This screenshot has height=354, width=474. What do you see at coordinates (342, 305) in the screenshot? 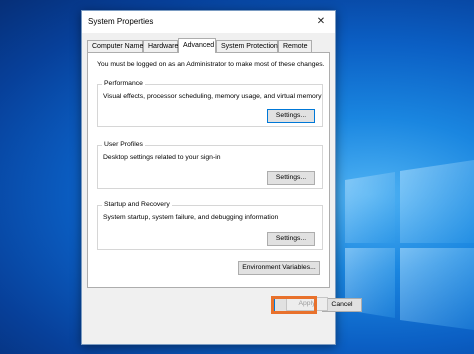
I see `cancel-button: Cancel` at bounding box center [342, 305].